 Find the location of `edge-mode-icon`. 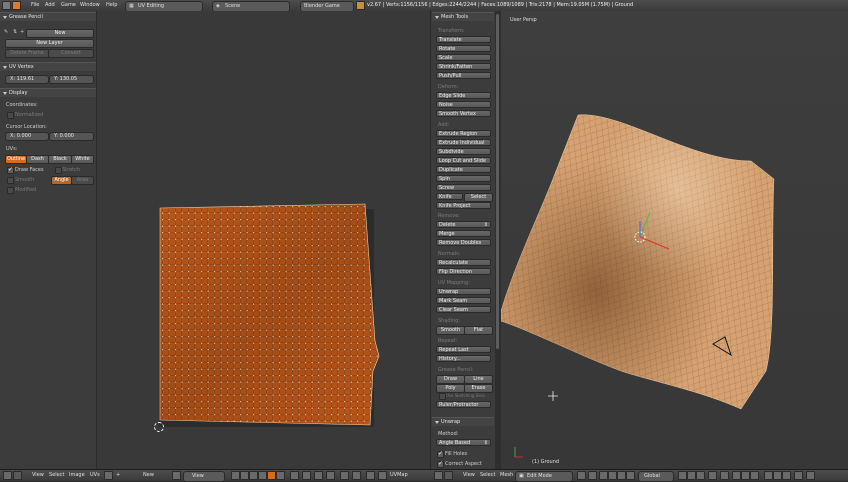

edge-mode-icon is located at coordinates (691, 475).